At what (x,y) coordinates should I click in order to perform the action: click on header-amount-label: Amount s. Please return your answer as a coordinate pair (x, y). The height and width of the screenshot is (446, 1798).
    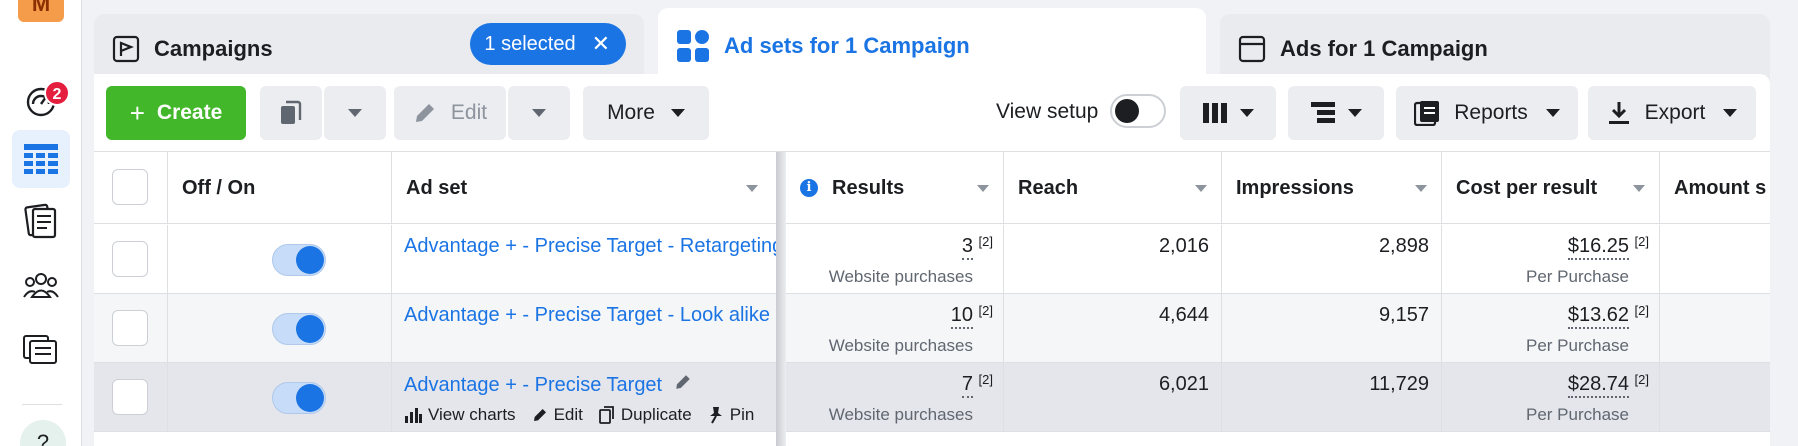
    Looking at the image, I should click on (1720, 187).